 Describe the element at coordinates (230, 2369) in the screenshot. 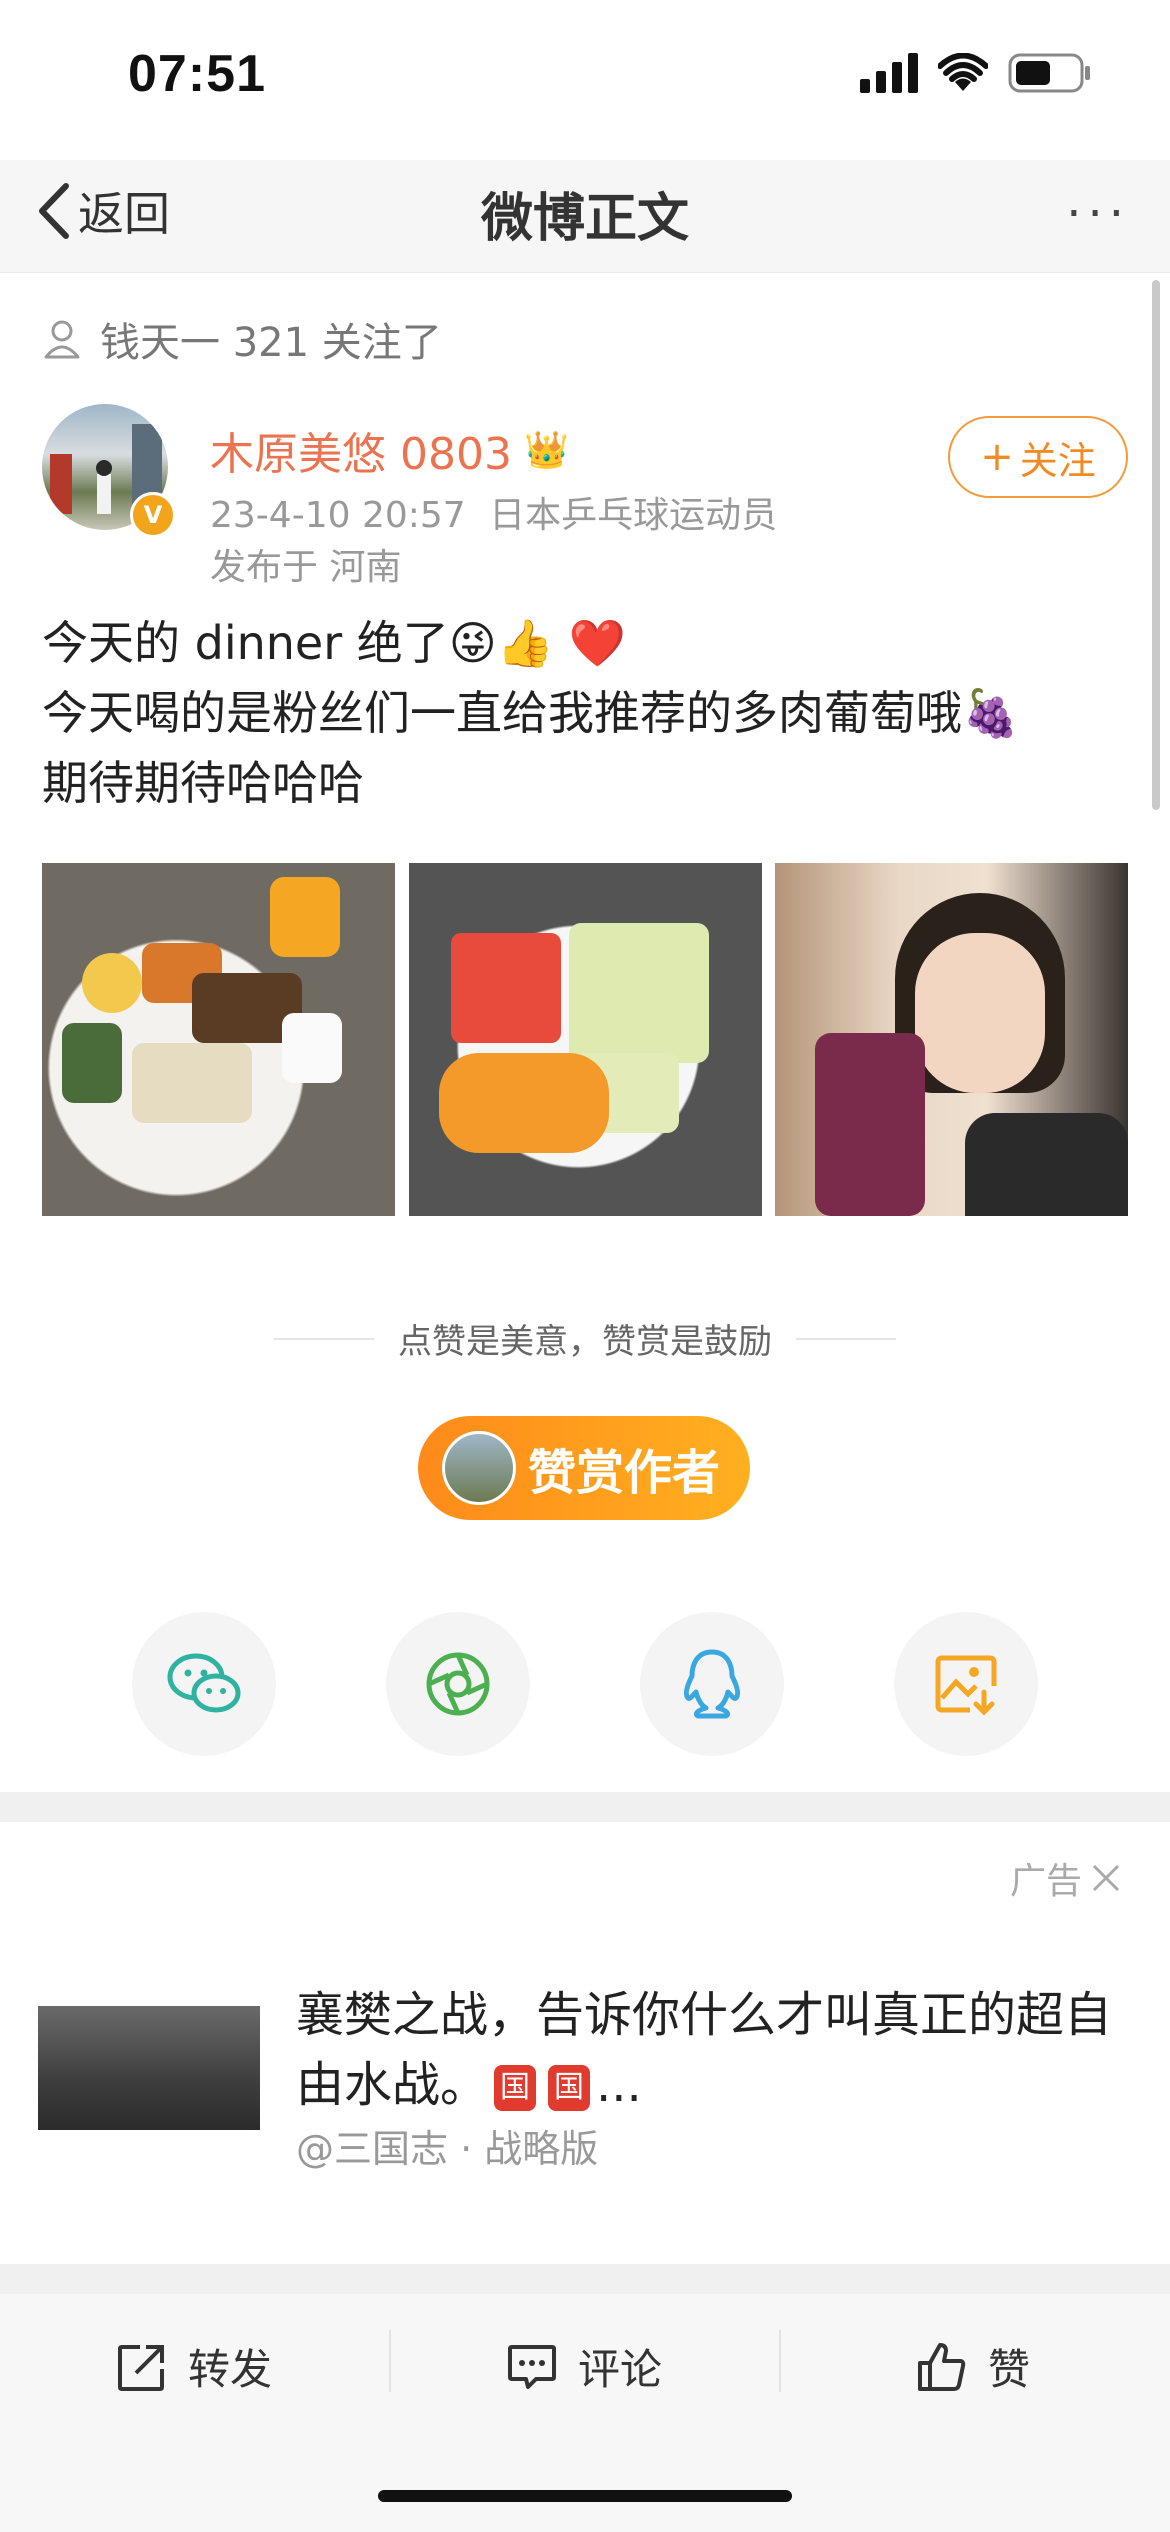

I see `repost-label: 转发` at that location.